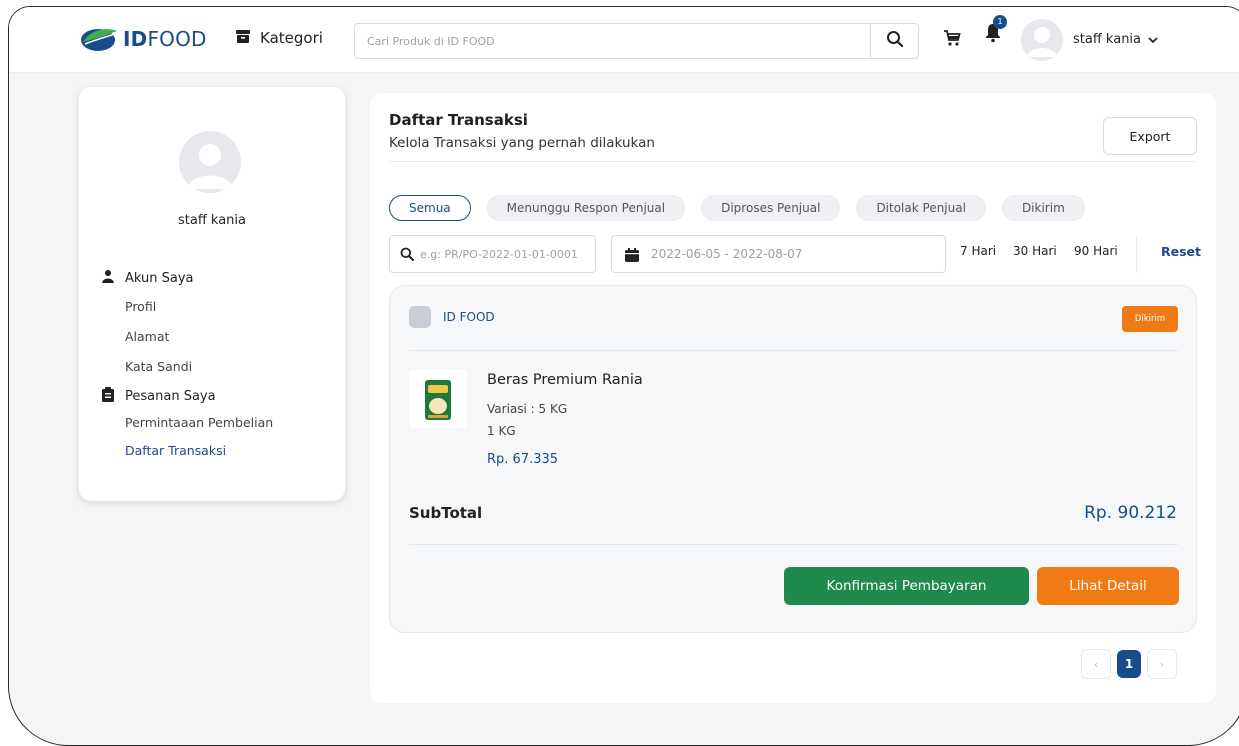 The image size is (1239, 746). What do you see at coordinates (1096, 251) in the screenshot?
I see `quick-range-90-hari: 90 Hari` at bounding box center [1096, 251].